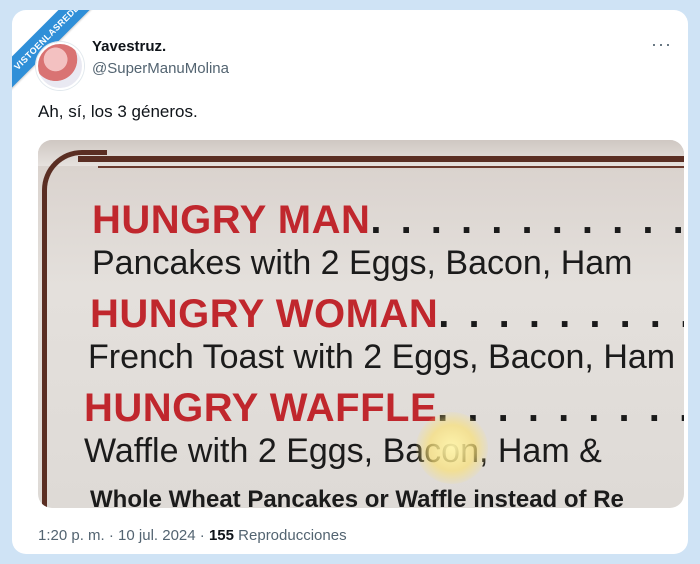 The image size is (700, 564). I want to click on menu-item-title: HUNGRY WOMAN. . . . . . . . ., so click(387, 314).